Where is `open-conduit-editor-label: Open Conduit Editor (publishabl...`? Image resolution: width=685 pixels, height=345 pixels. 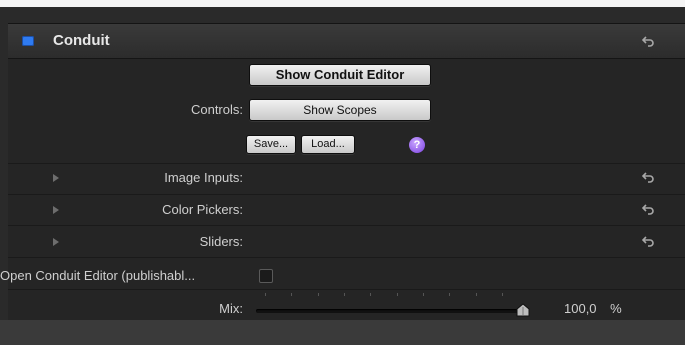 open-conduit-editor-label: Open Conduit Editor (publishabl... is located at coordinates (98, 275).